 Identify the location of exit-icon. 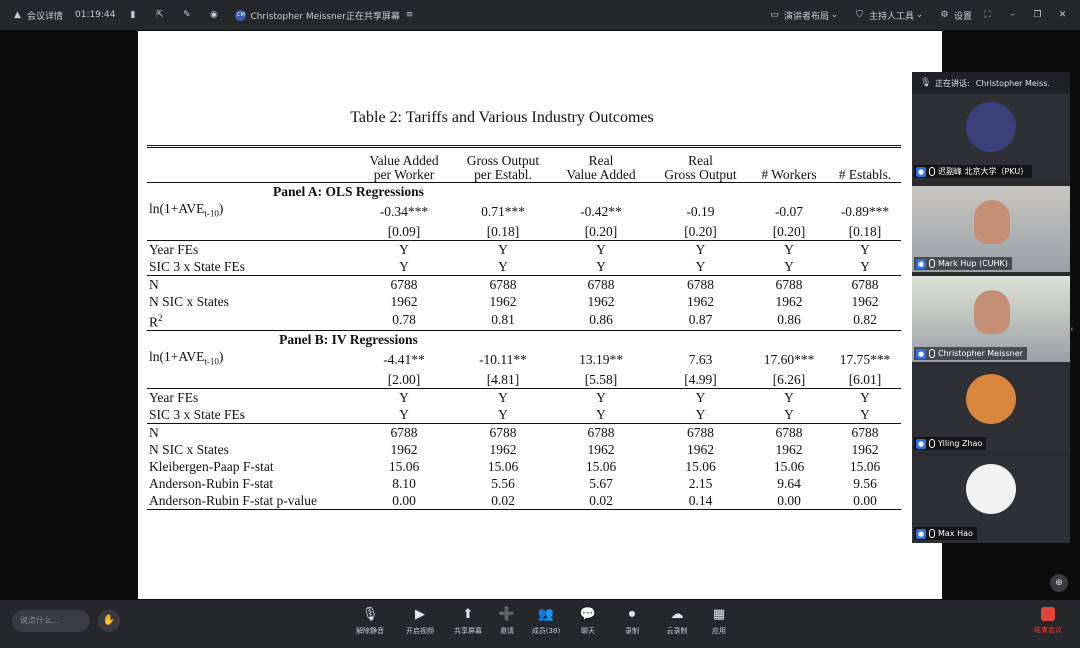
(1048, 614).